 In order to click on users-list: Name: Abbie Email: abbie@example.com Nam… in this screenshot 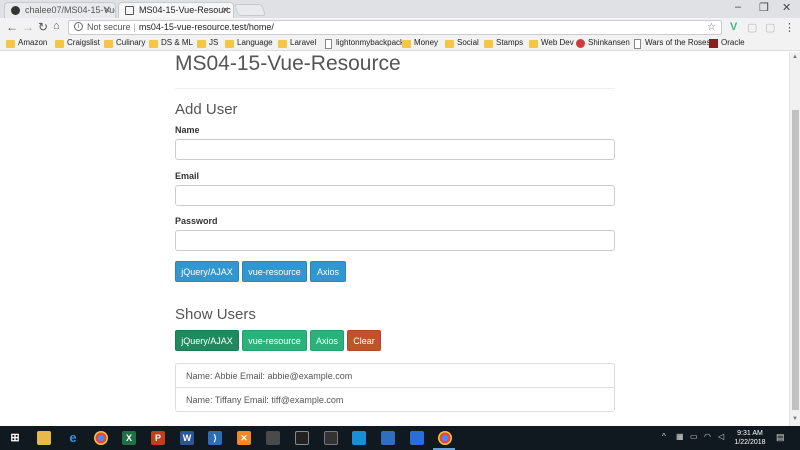, I will do `click(395, 387)`.